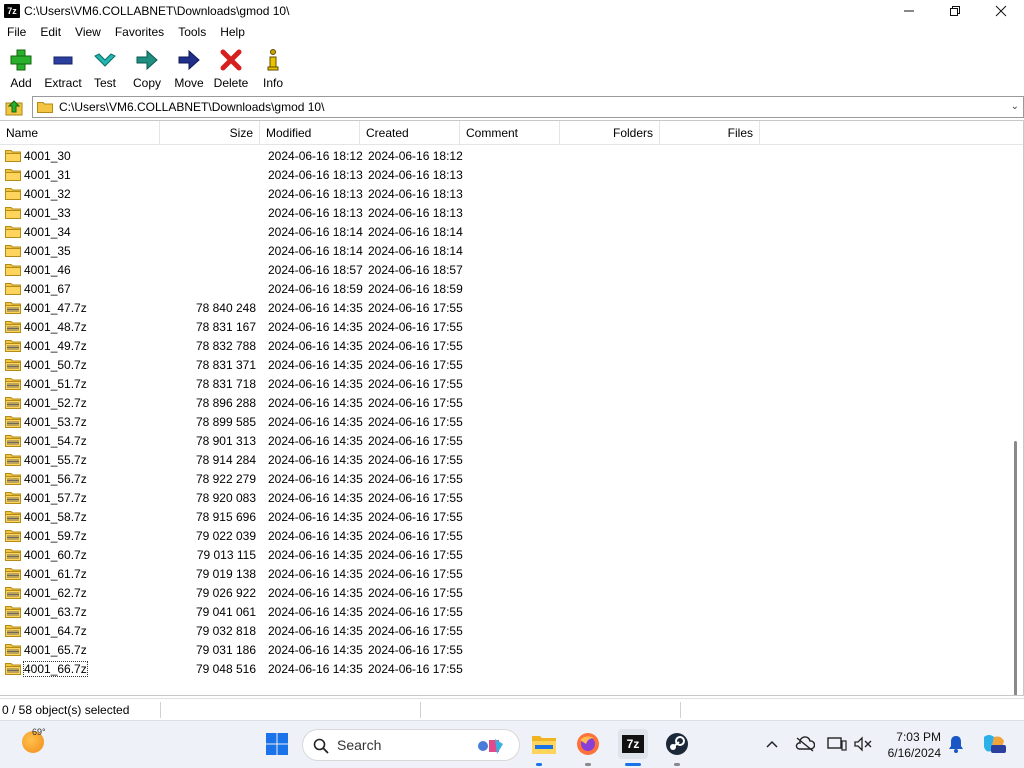 Image resolution: width=1024 pixels, height=768 pixels. I want to click on monitor-icon, so click(837, 744).